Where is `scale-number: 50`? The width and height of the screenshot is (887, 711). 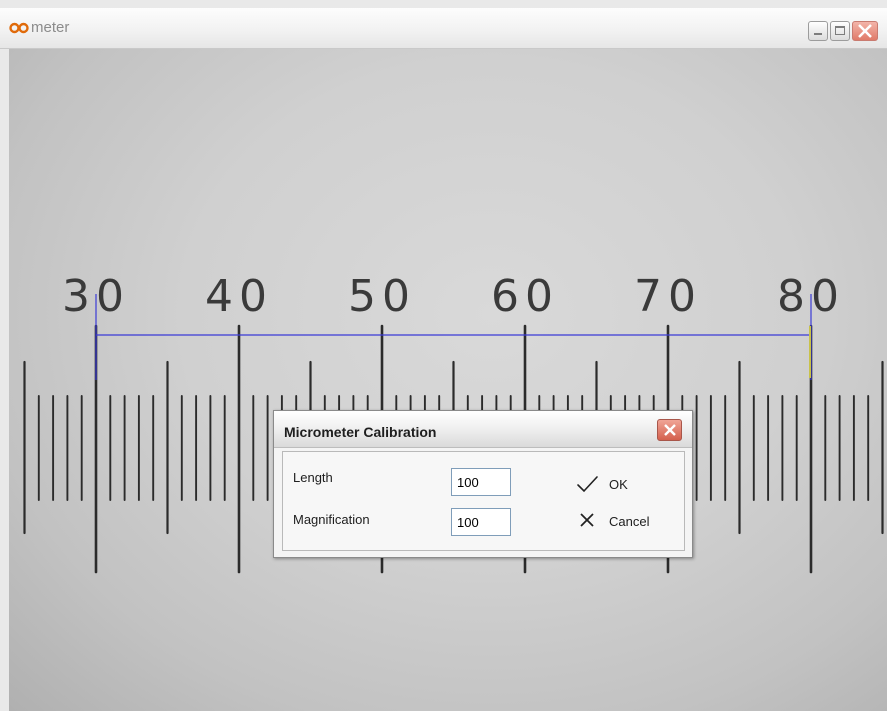 scale-number: 50 is located at coordinates (382, 296).